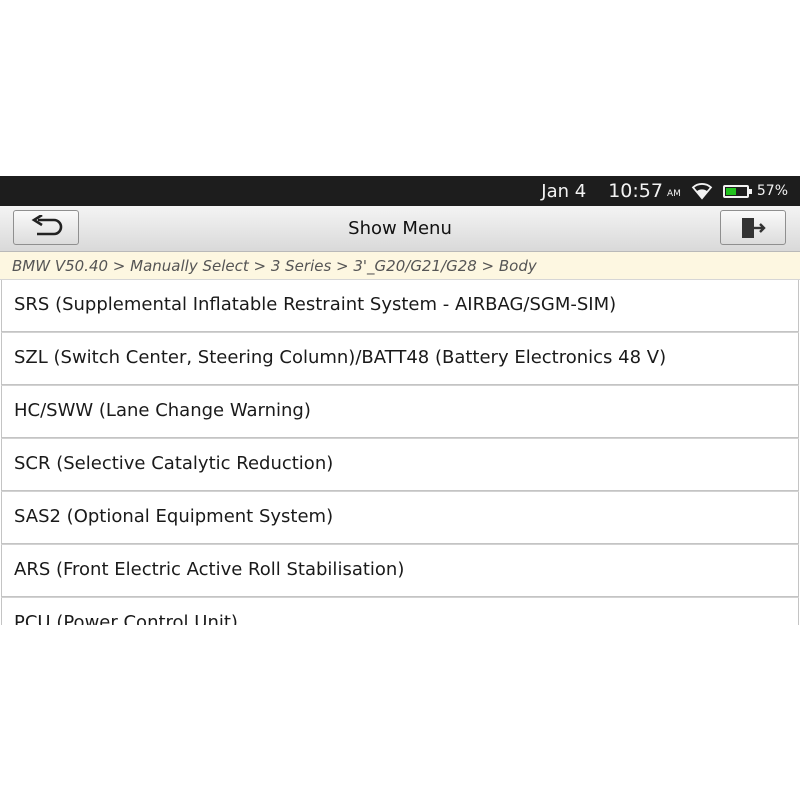 This screenshot has width=800, height=800. I want to click on battery-icon, so click(737, 191).